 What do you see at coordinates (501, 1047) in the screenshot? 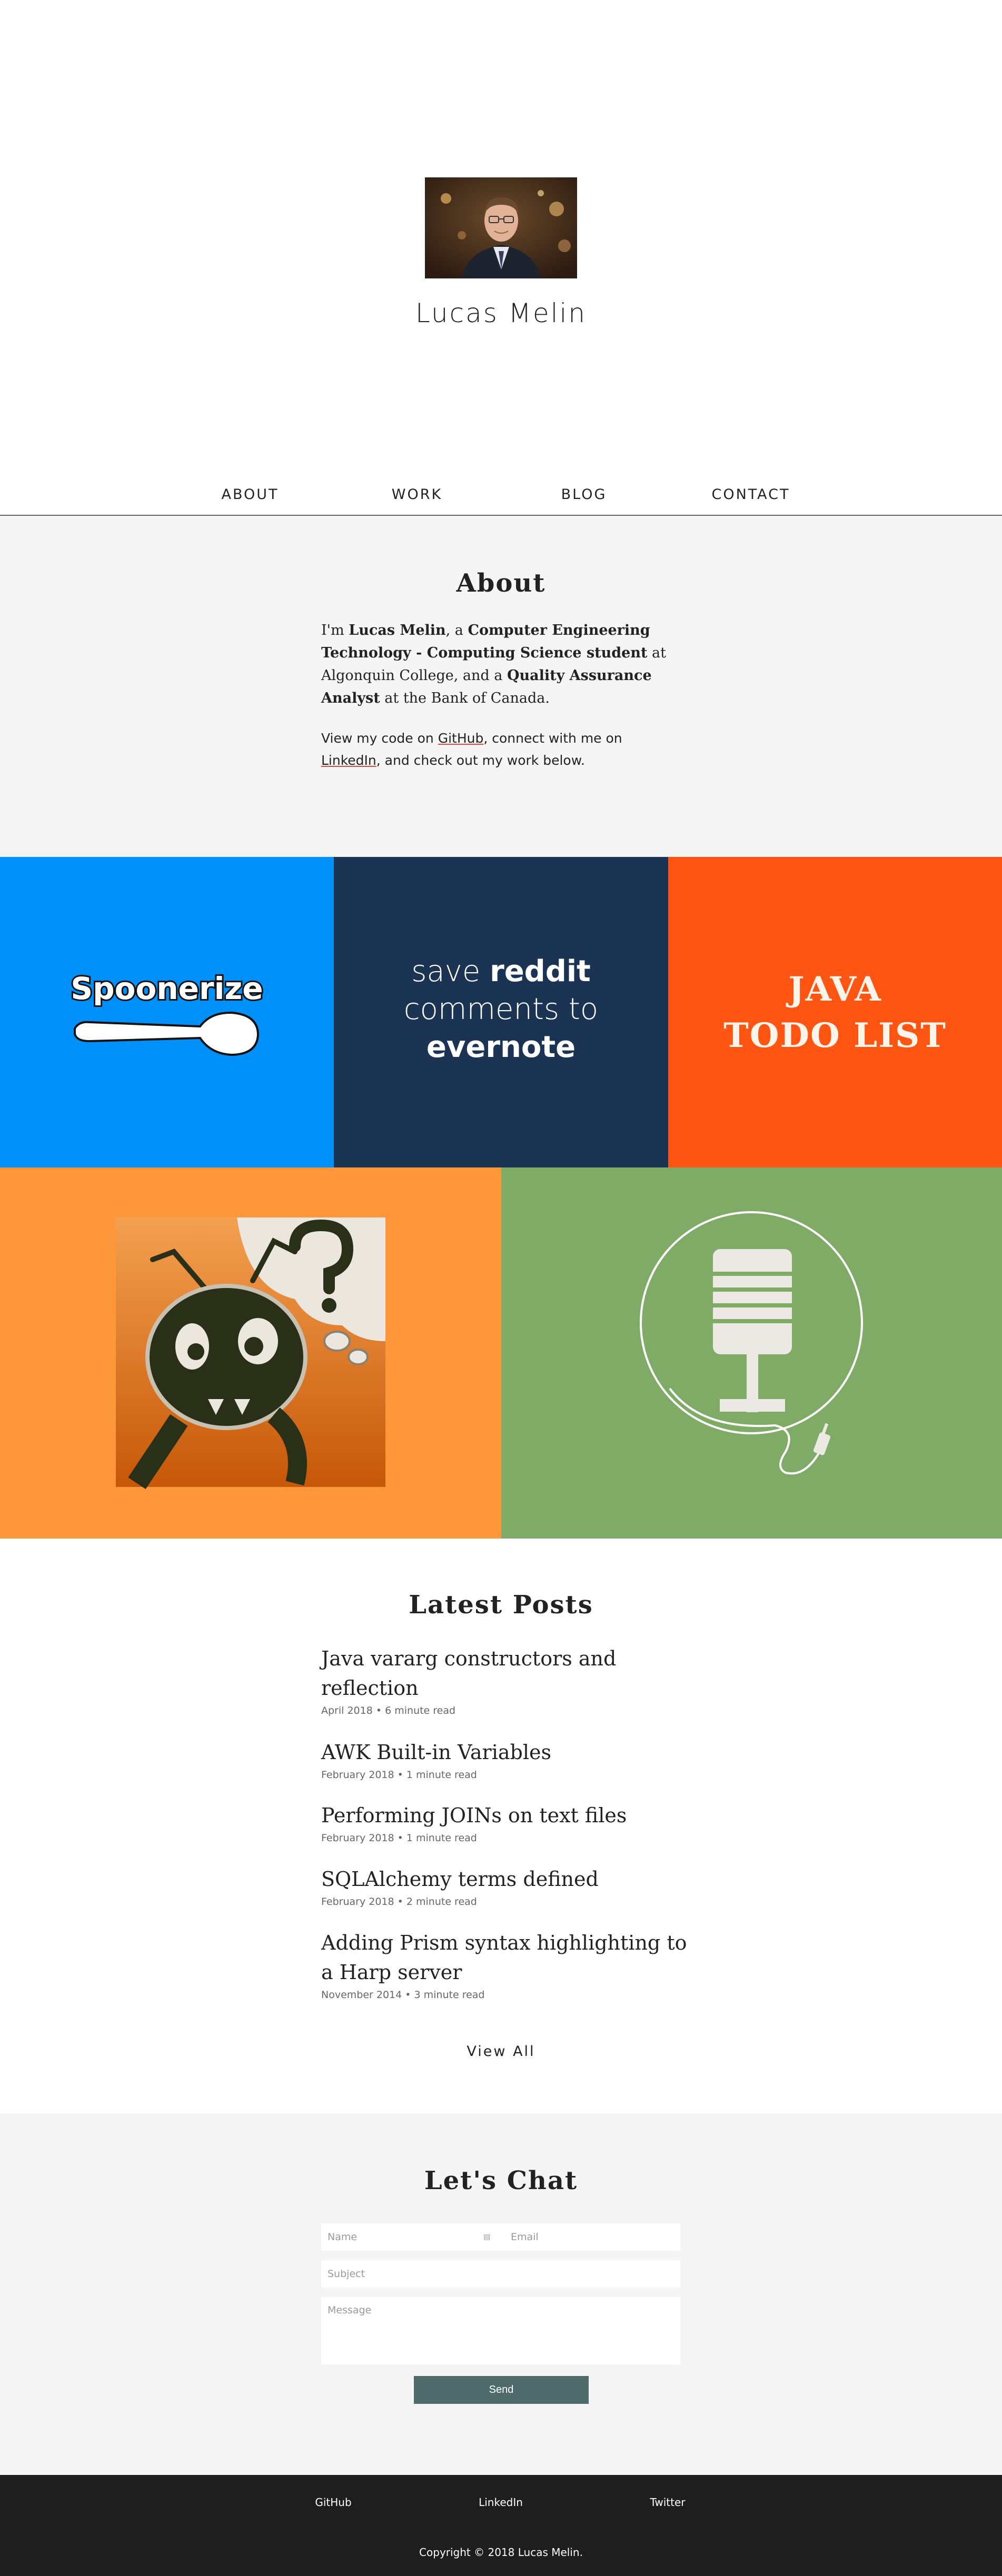
I see `reddit-line-3: evernote` at bounding box center [501, 1047].